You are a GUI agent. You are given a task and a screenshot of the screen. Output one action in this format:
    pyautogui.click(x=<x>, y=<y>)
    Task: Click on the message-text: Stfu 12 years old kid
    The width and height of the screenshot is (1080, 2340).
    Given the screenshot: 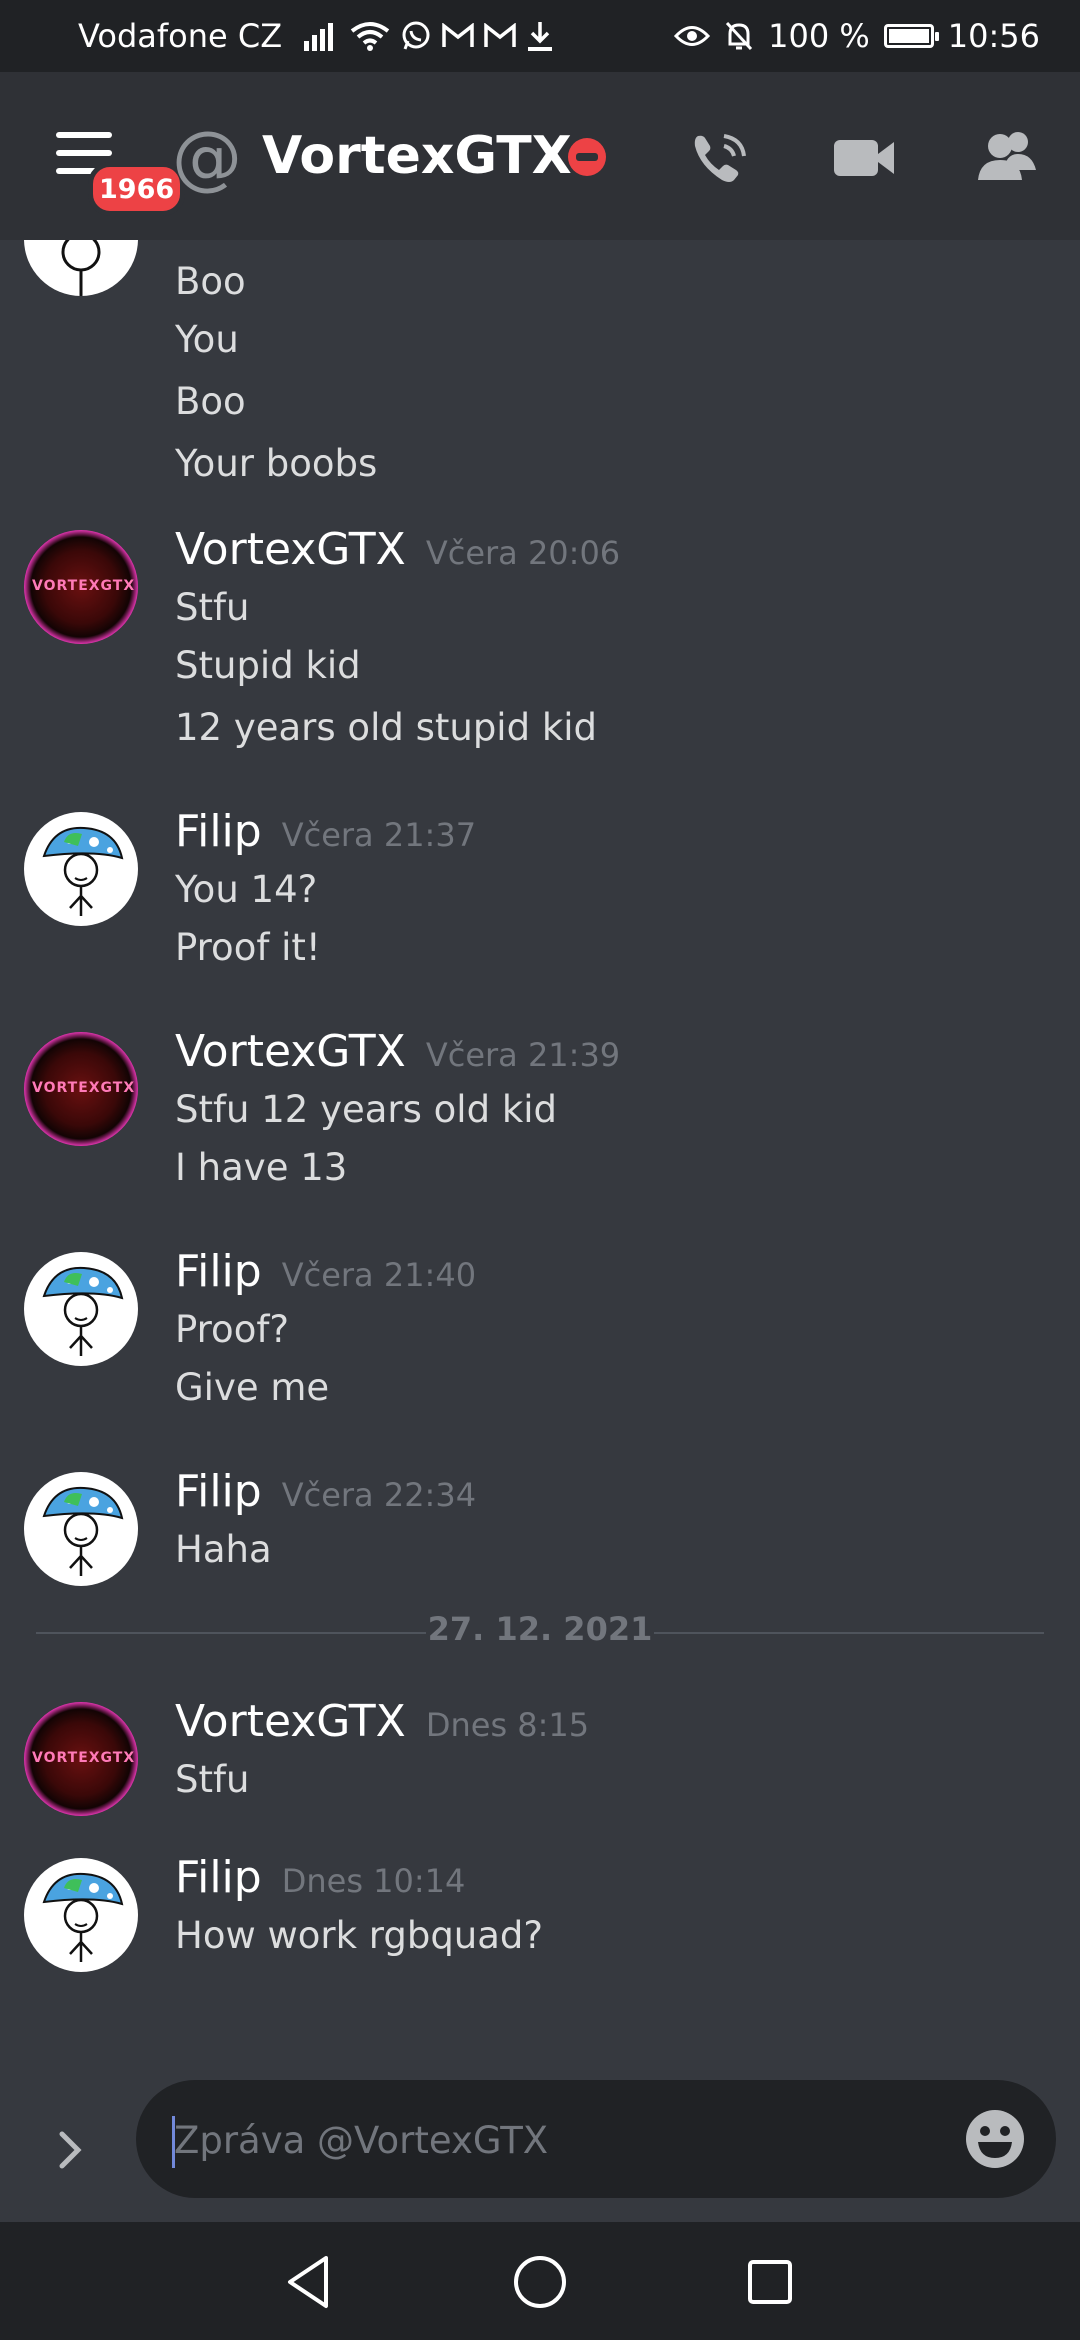 What is the action you would take?
    pyautogui.click(x=366, y=1109)
    